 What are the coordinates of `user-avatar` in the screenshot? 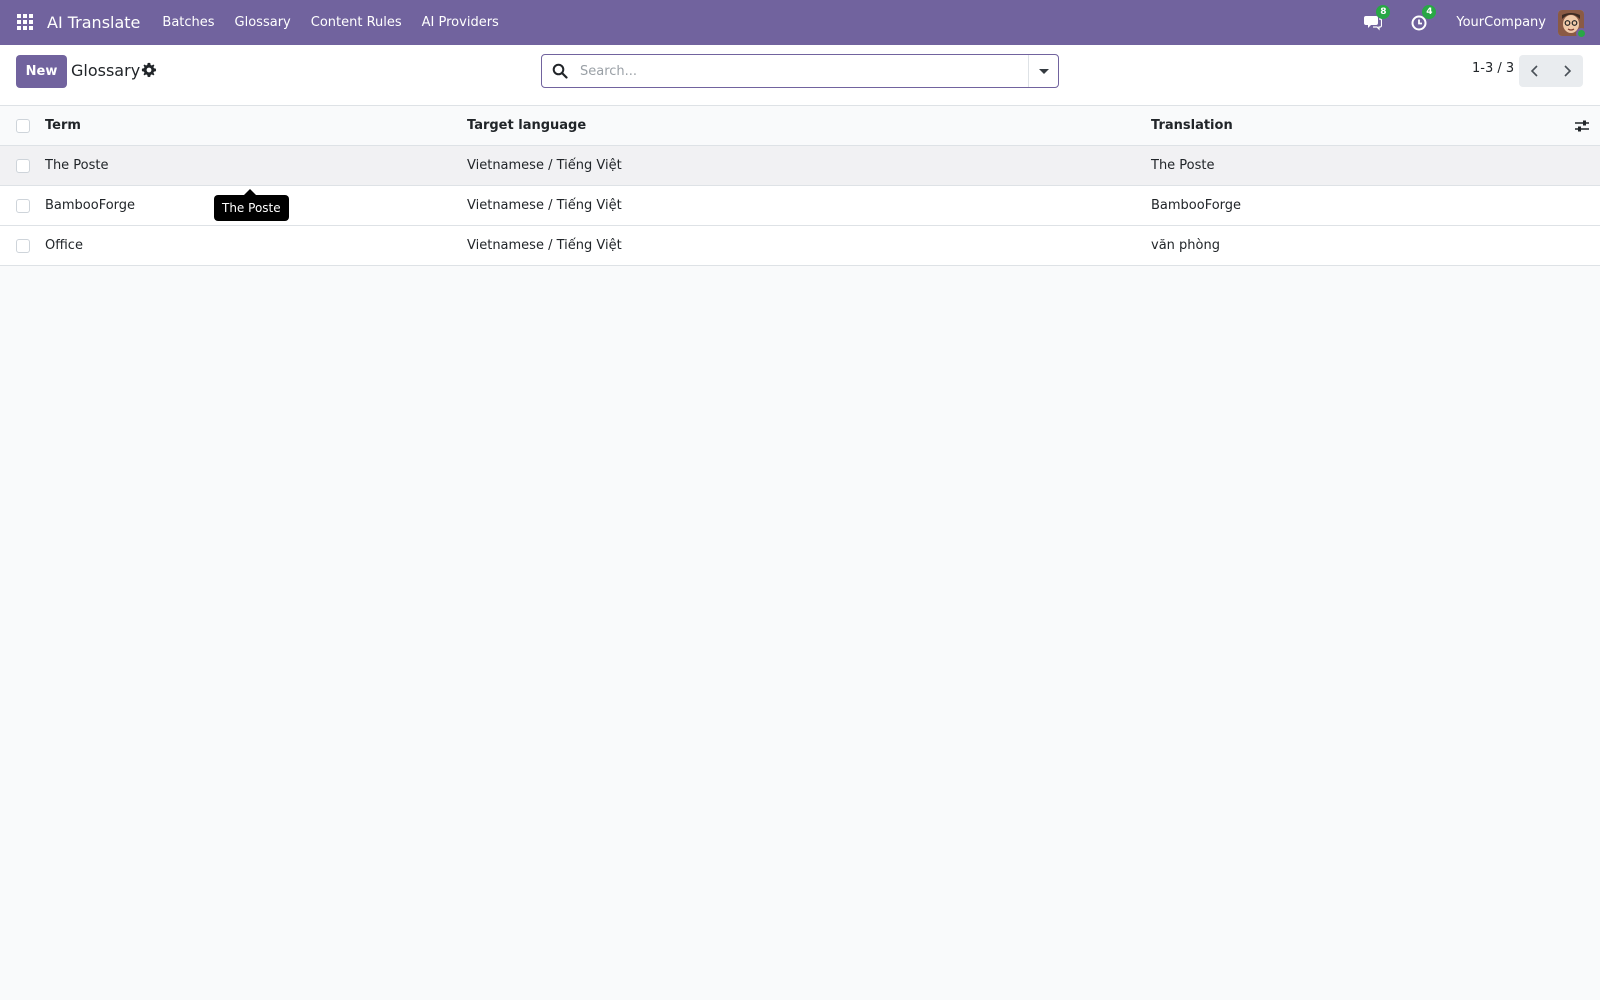 It's located at (1572, 24).